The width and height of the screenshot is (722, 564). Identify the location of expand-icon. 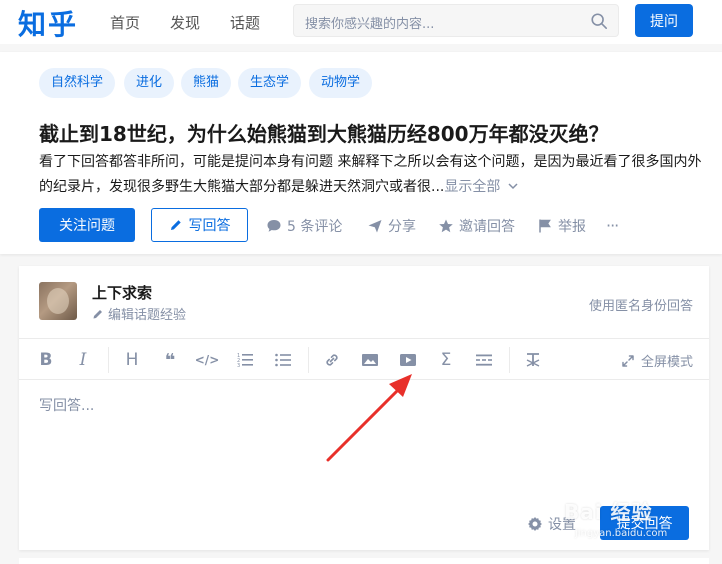
(628, 360).